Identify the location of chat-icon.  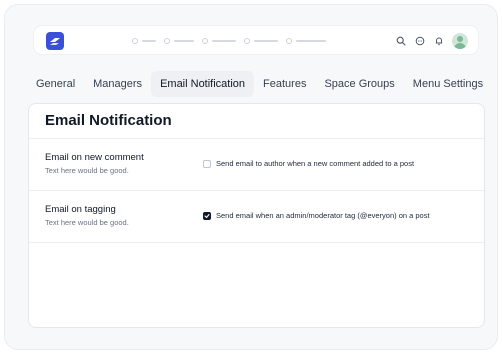
(420, 41).